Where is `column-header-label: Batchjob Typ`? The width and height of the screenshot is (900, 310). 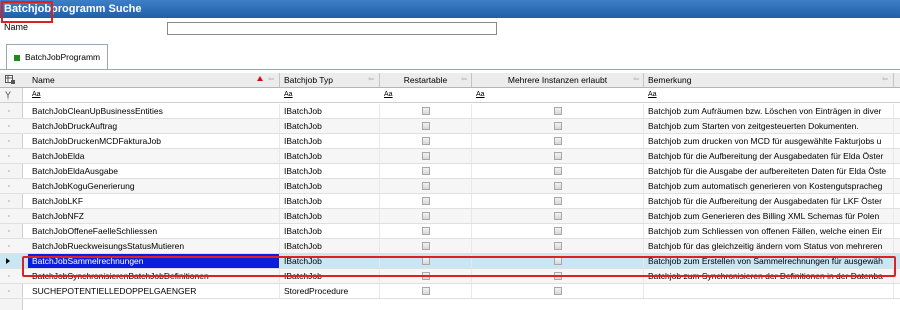 column-header-label: Batchjob Typ is located at coordinates (308, 80).